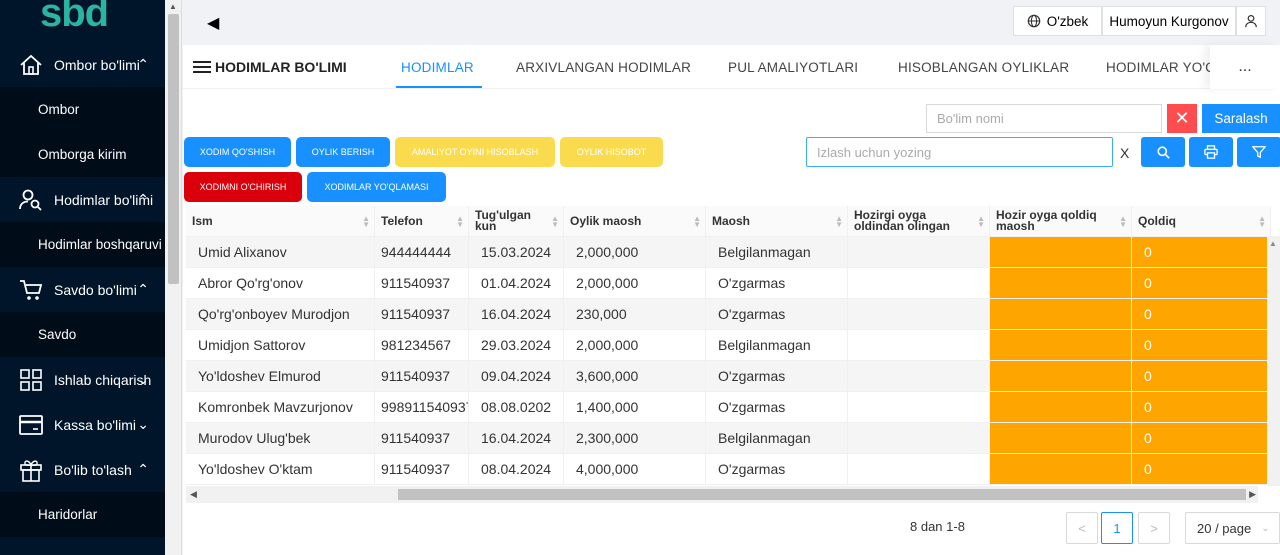 The width and height of the screenshot is (1280, 555). Describe the element at coordinates (635, 407) in the screenshot. I see `table-cell: 1,400,000` at that location.